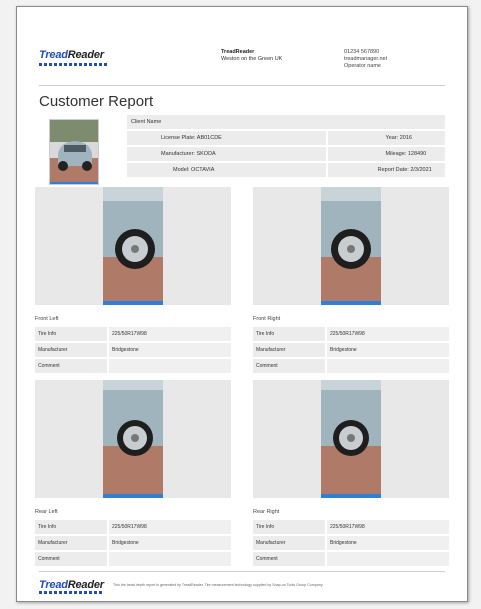 This screenshot has width=481, height=609. Describe the element at coordinates (267, 319) in the screenshot. I see `tyre-position-front-right: Front Right` at that location.